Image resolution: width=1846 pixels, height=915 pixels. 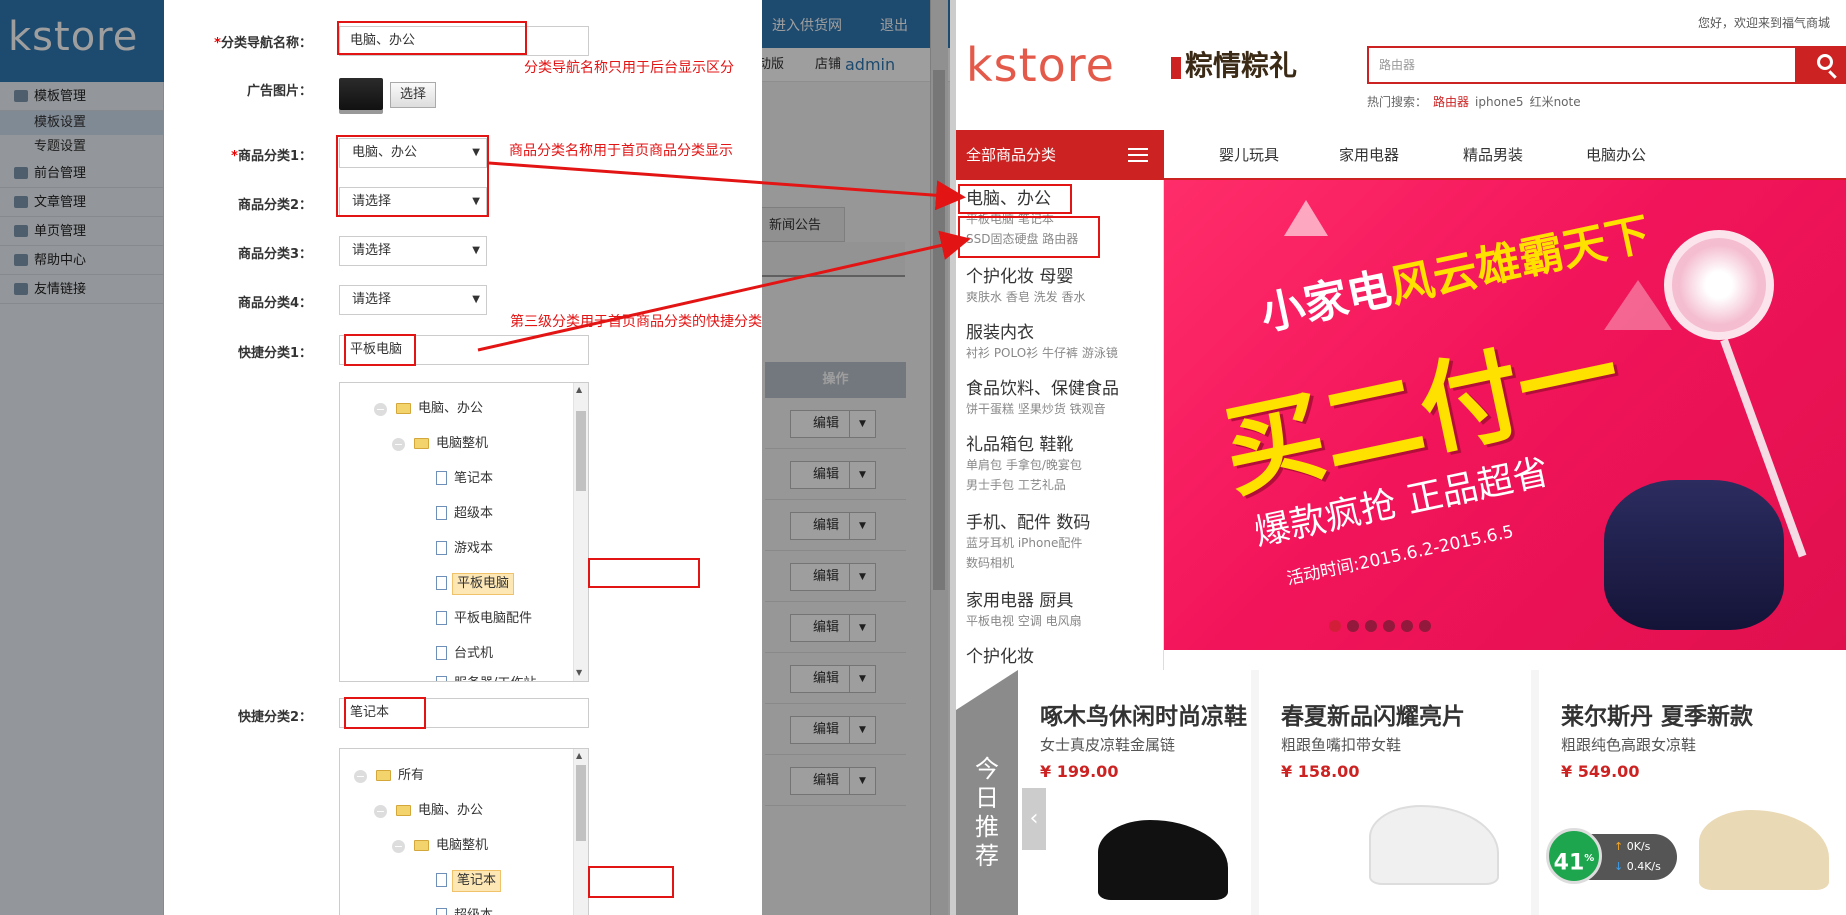 I want to click on all-categories-button: 全部商品分类, so click(x=1060, y=155).